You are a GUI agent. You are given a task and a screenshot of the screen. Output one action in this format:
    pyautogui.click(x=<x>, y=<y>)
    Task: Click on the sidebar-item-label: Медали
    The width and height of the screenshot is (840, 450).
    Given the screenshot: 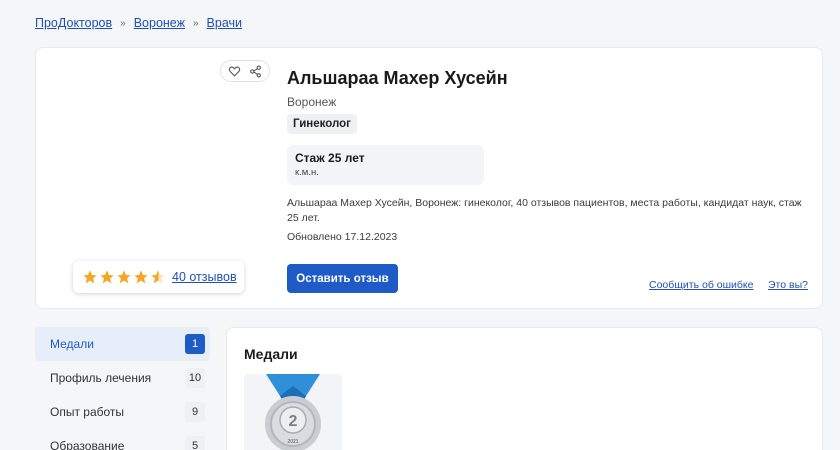 What is the action you would take?
    pyautogui.click(x=72, y=344)
    